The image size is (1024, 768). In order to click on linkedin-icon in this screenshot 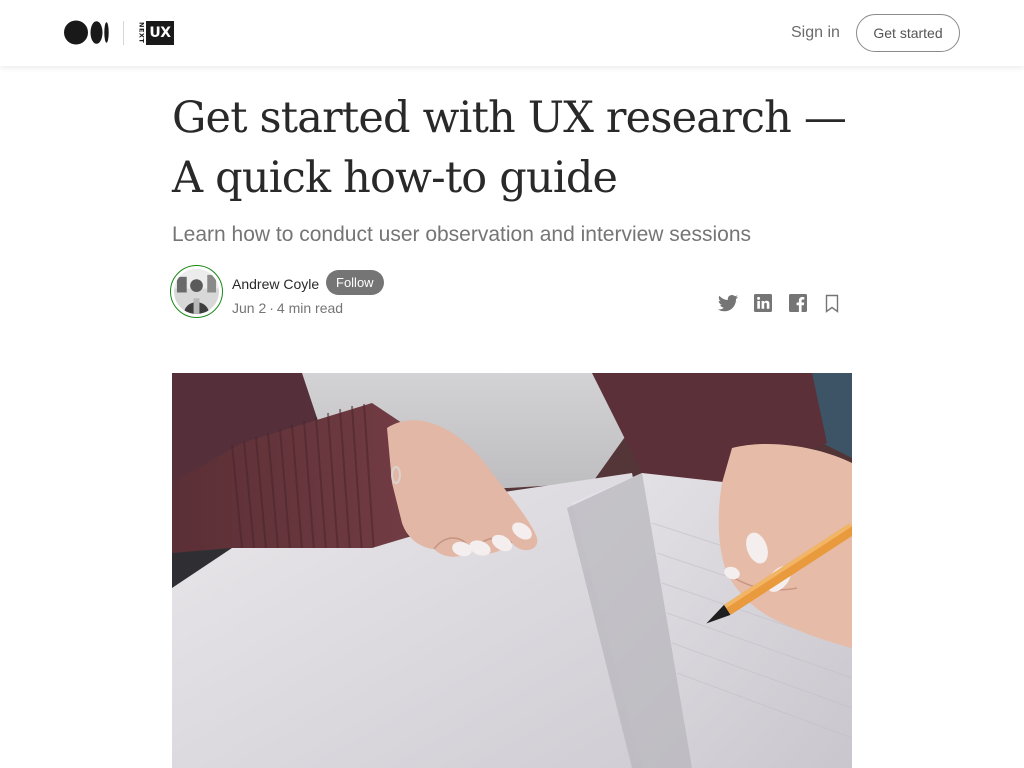, I will do `click(763, 303)`.